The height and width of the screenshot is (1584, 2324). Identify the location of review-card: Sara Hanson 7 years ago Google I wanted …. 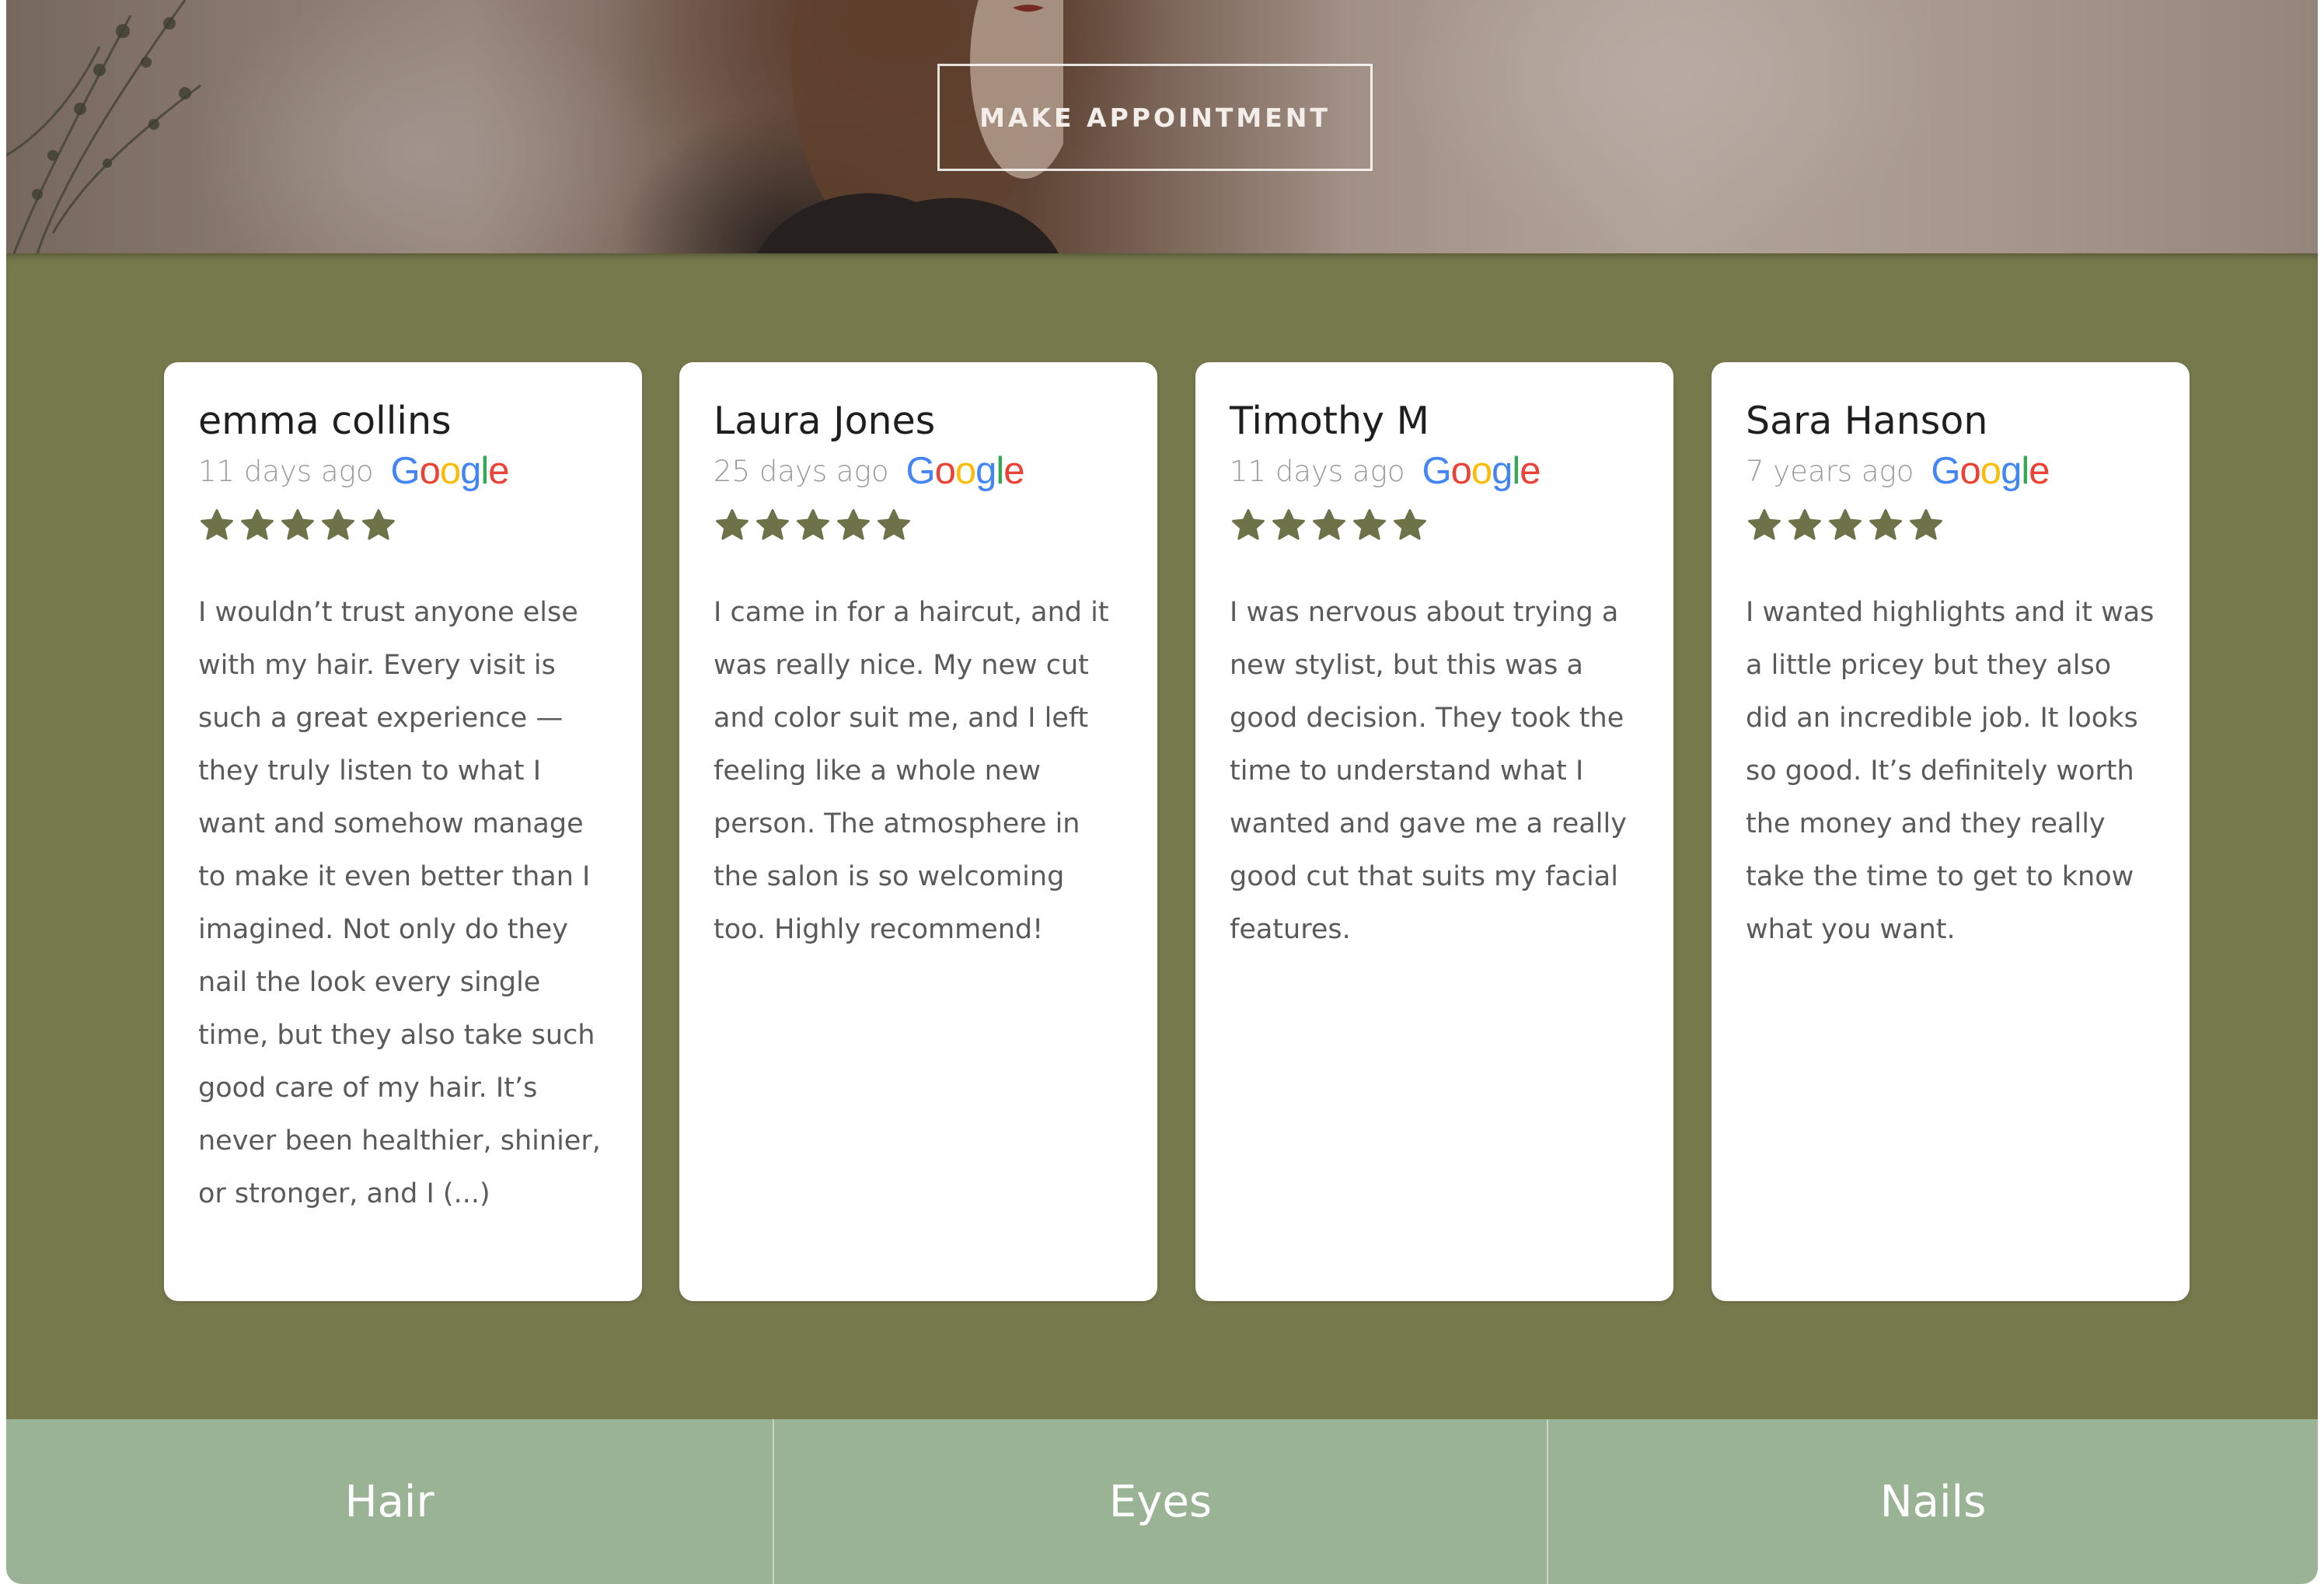
(1951, 831).